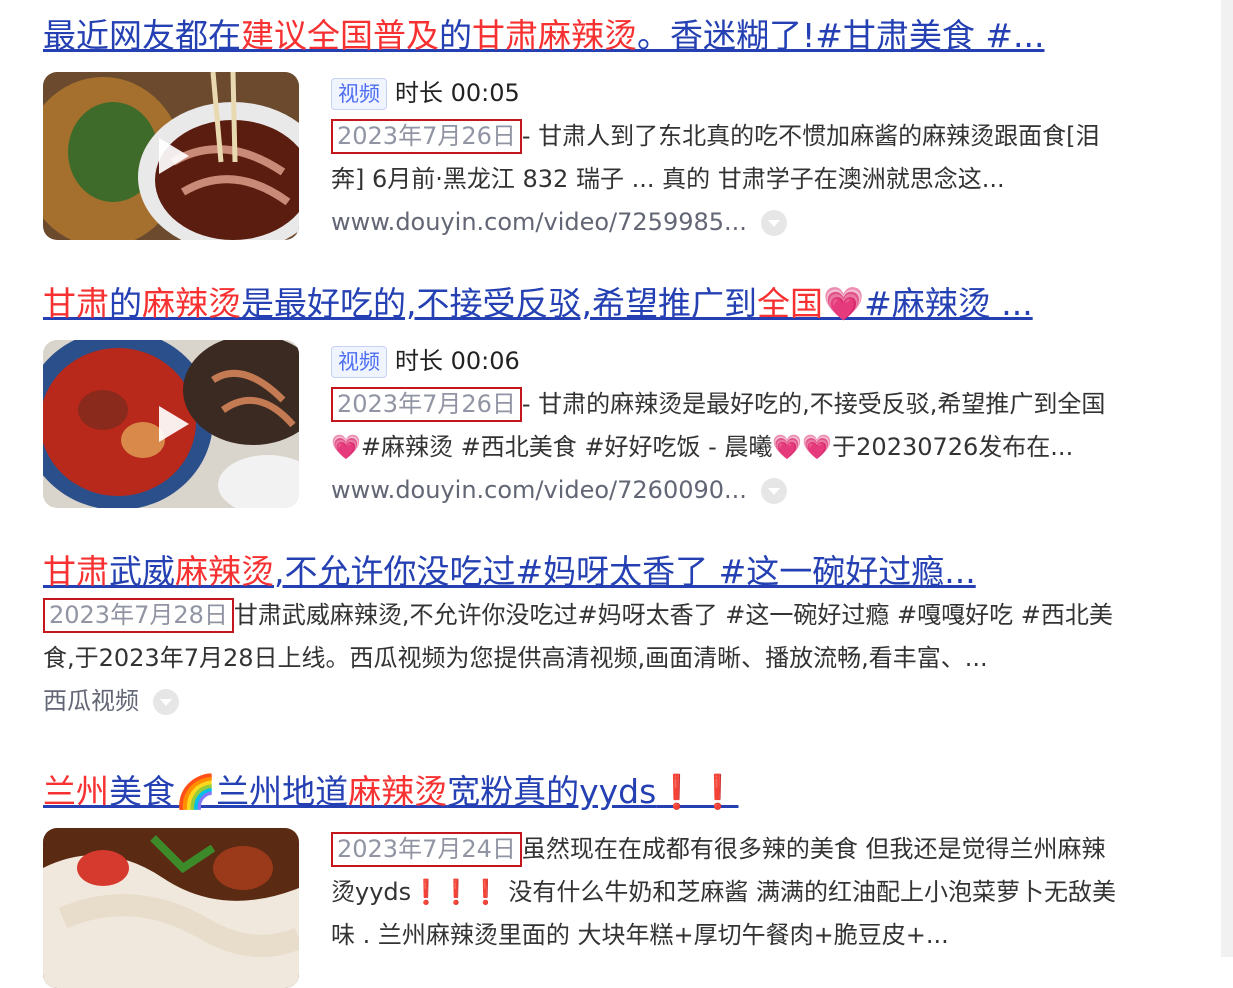 Image resolution: width=1233 pixels, height=988 pixels. I want to click on snippet-line: 烫yyds❗❗❗ 没有什么牛奶和芝麻酱 满满的红油配上小泡菜萝卜无敌美, so click(724, 892).